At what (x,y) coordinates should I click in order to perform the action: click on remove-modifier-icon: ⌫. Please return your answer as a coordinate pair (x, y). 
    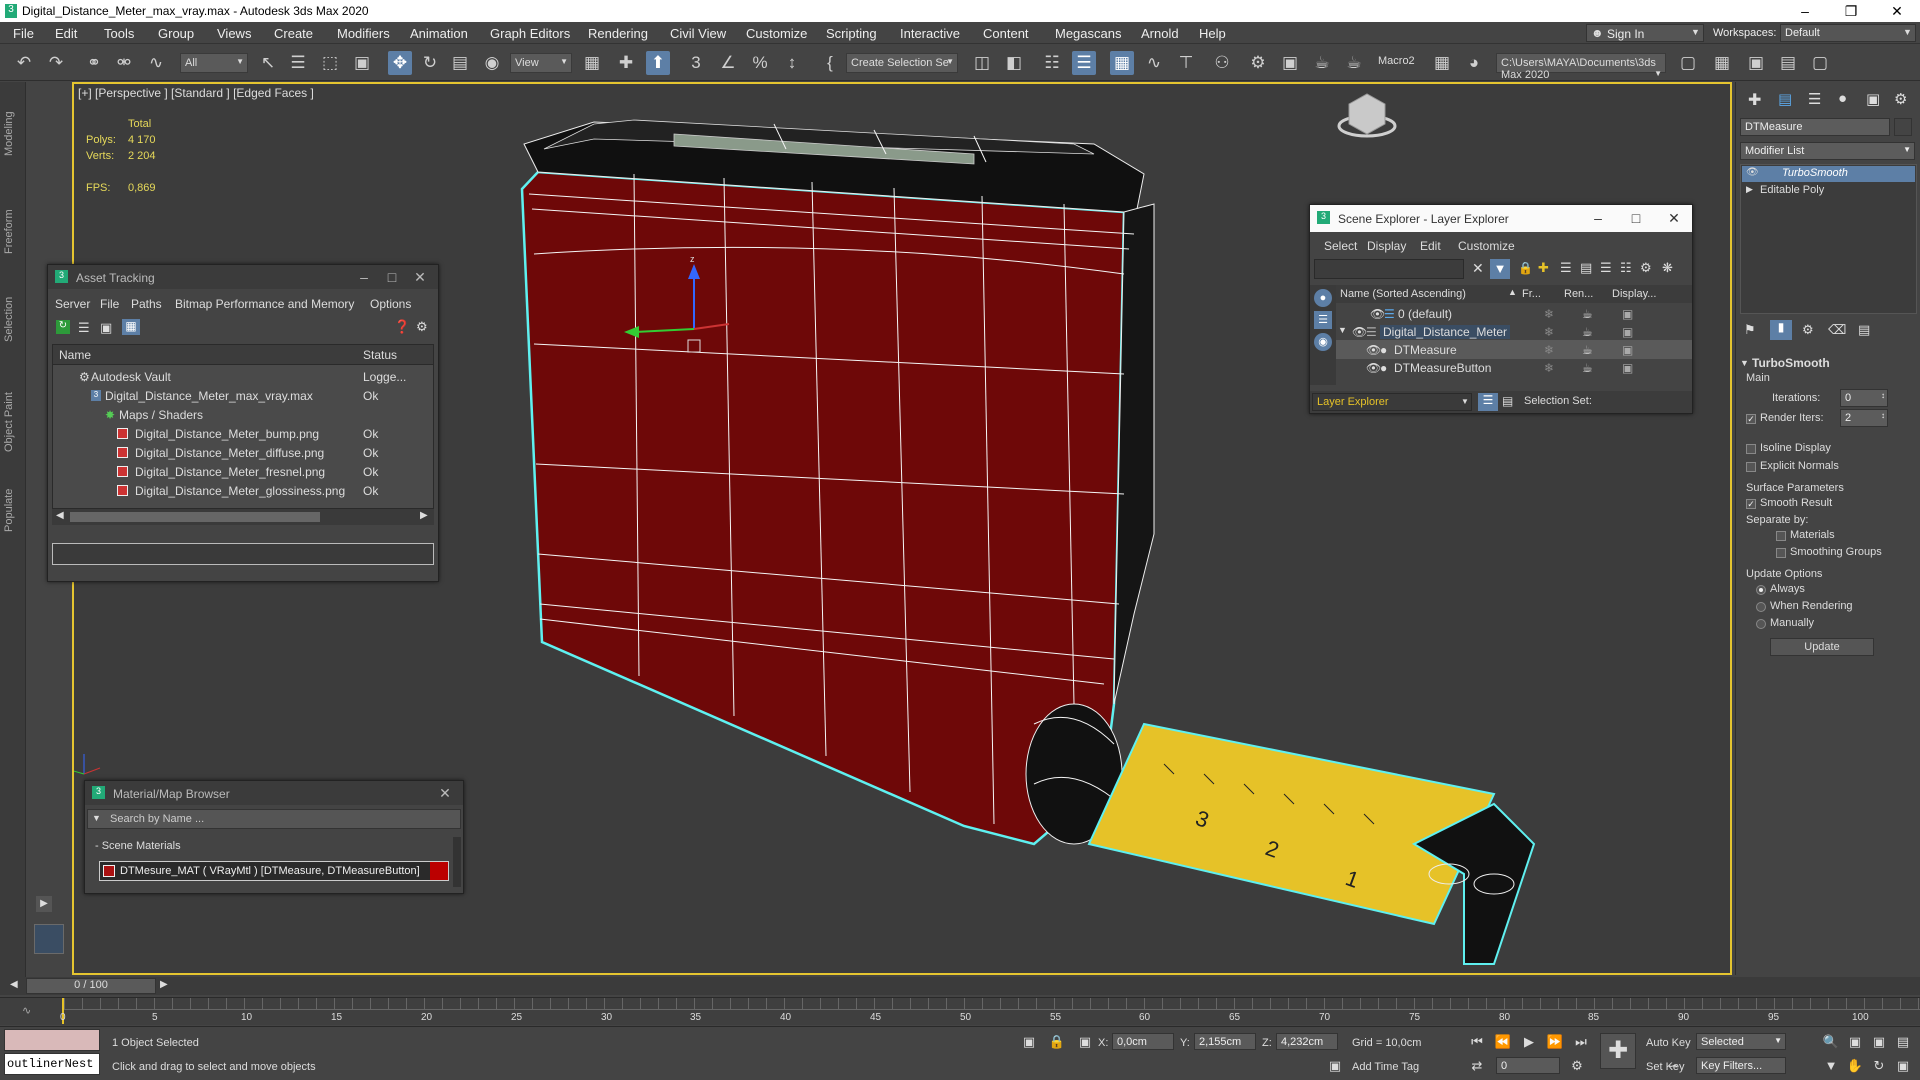
    Looking at the image, I should click on (1837, 330).